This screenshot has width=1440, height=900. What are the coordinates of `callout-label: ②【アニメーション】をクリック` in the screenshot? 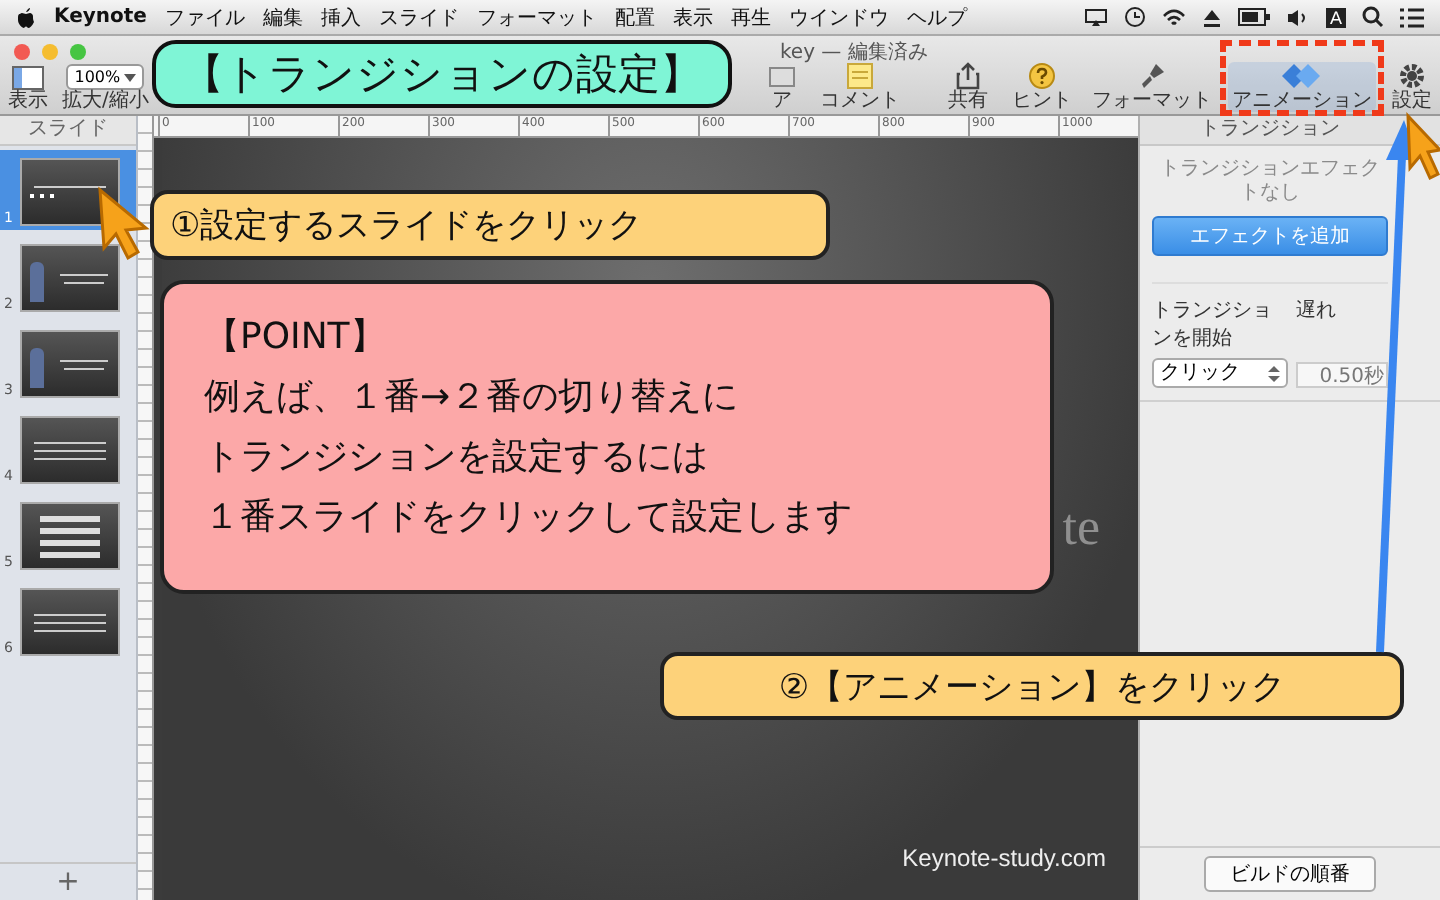 It's located at (1032, 686).